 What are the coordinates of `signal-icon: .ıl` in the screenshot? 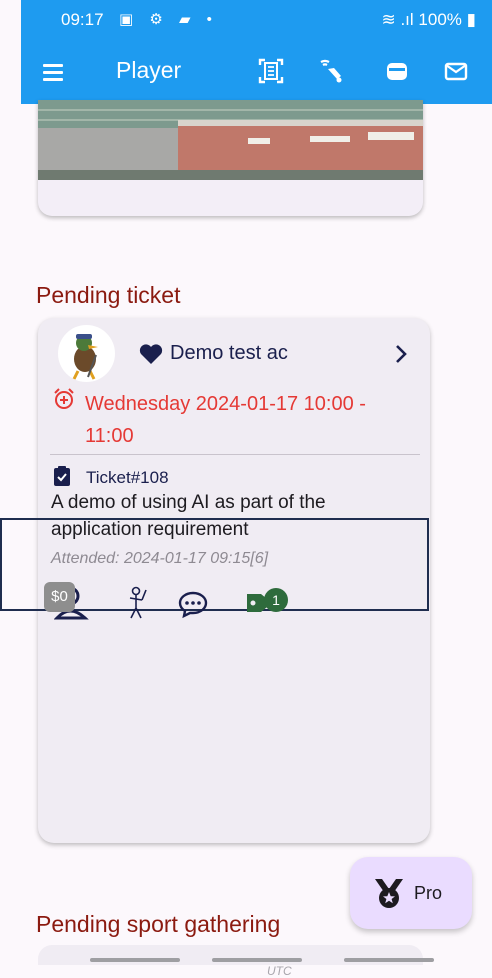 It's located at (407, 19).